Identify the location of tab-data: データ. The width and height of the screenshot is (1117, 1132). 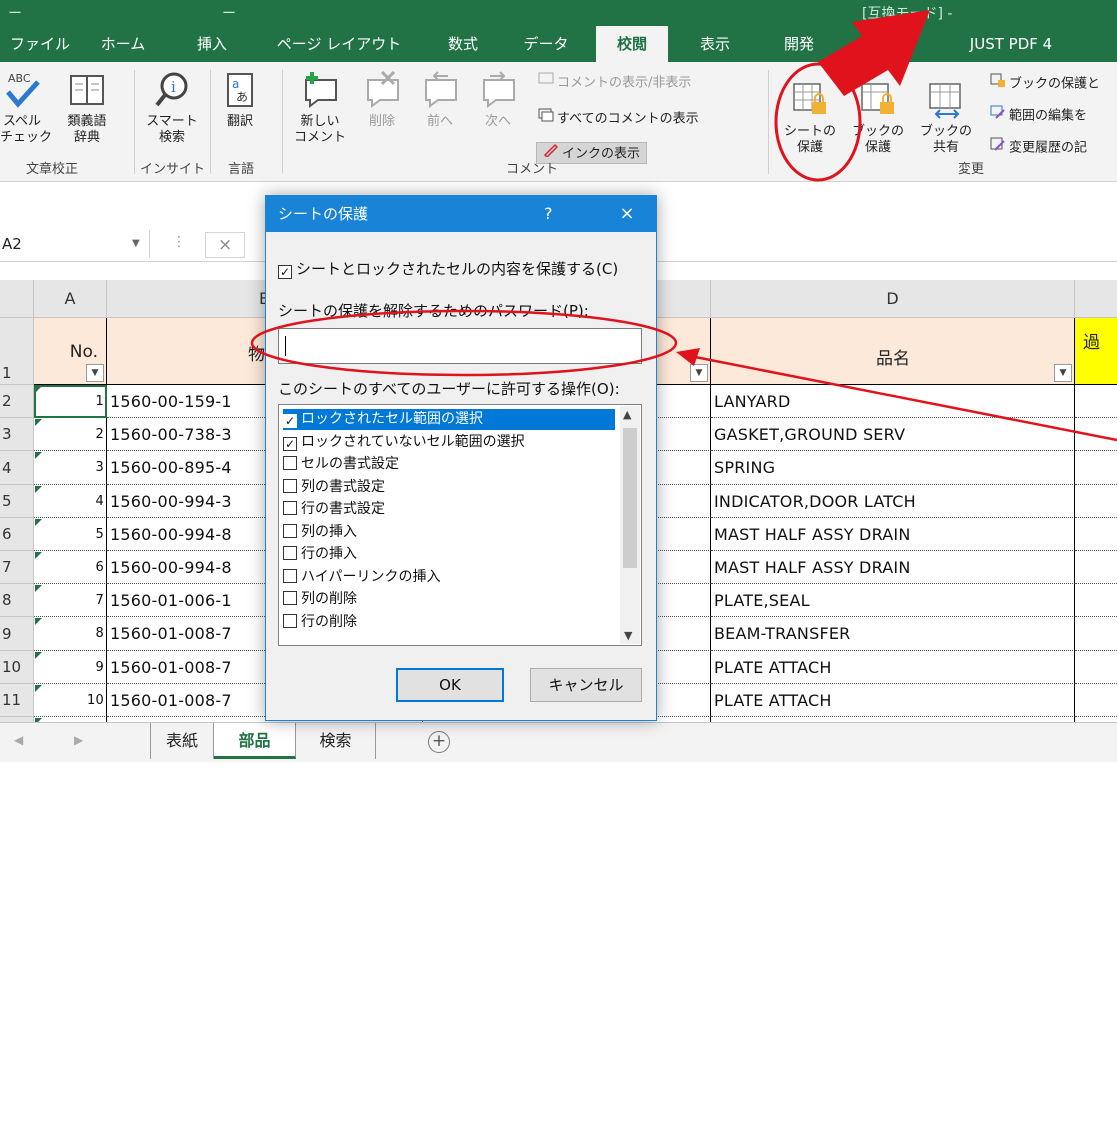
(546, 44).